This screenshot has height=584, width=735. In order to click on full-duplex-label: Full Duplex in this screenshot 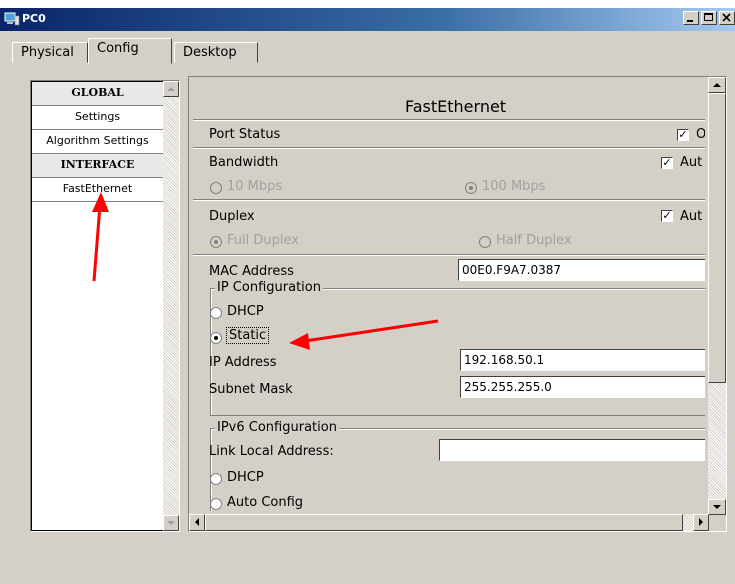, I will do `click(263, 240)`.